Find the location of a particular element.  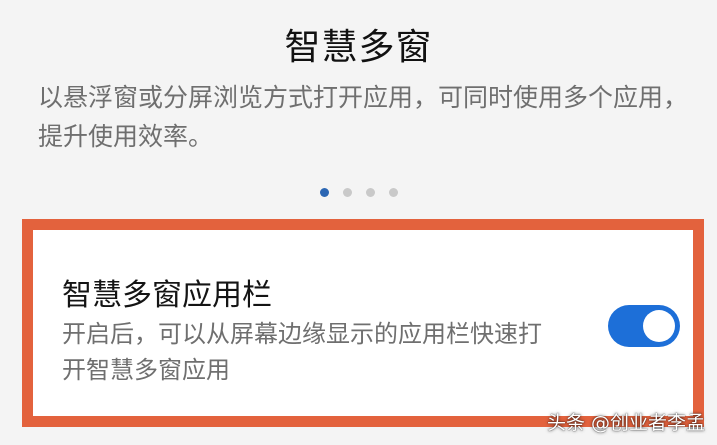

toggle-knob is located at coordinates (659, 326).